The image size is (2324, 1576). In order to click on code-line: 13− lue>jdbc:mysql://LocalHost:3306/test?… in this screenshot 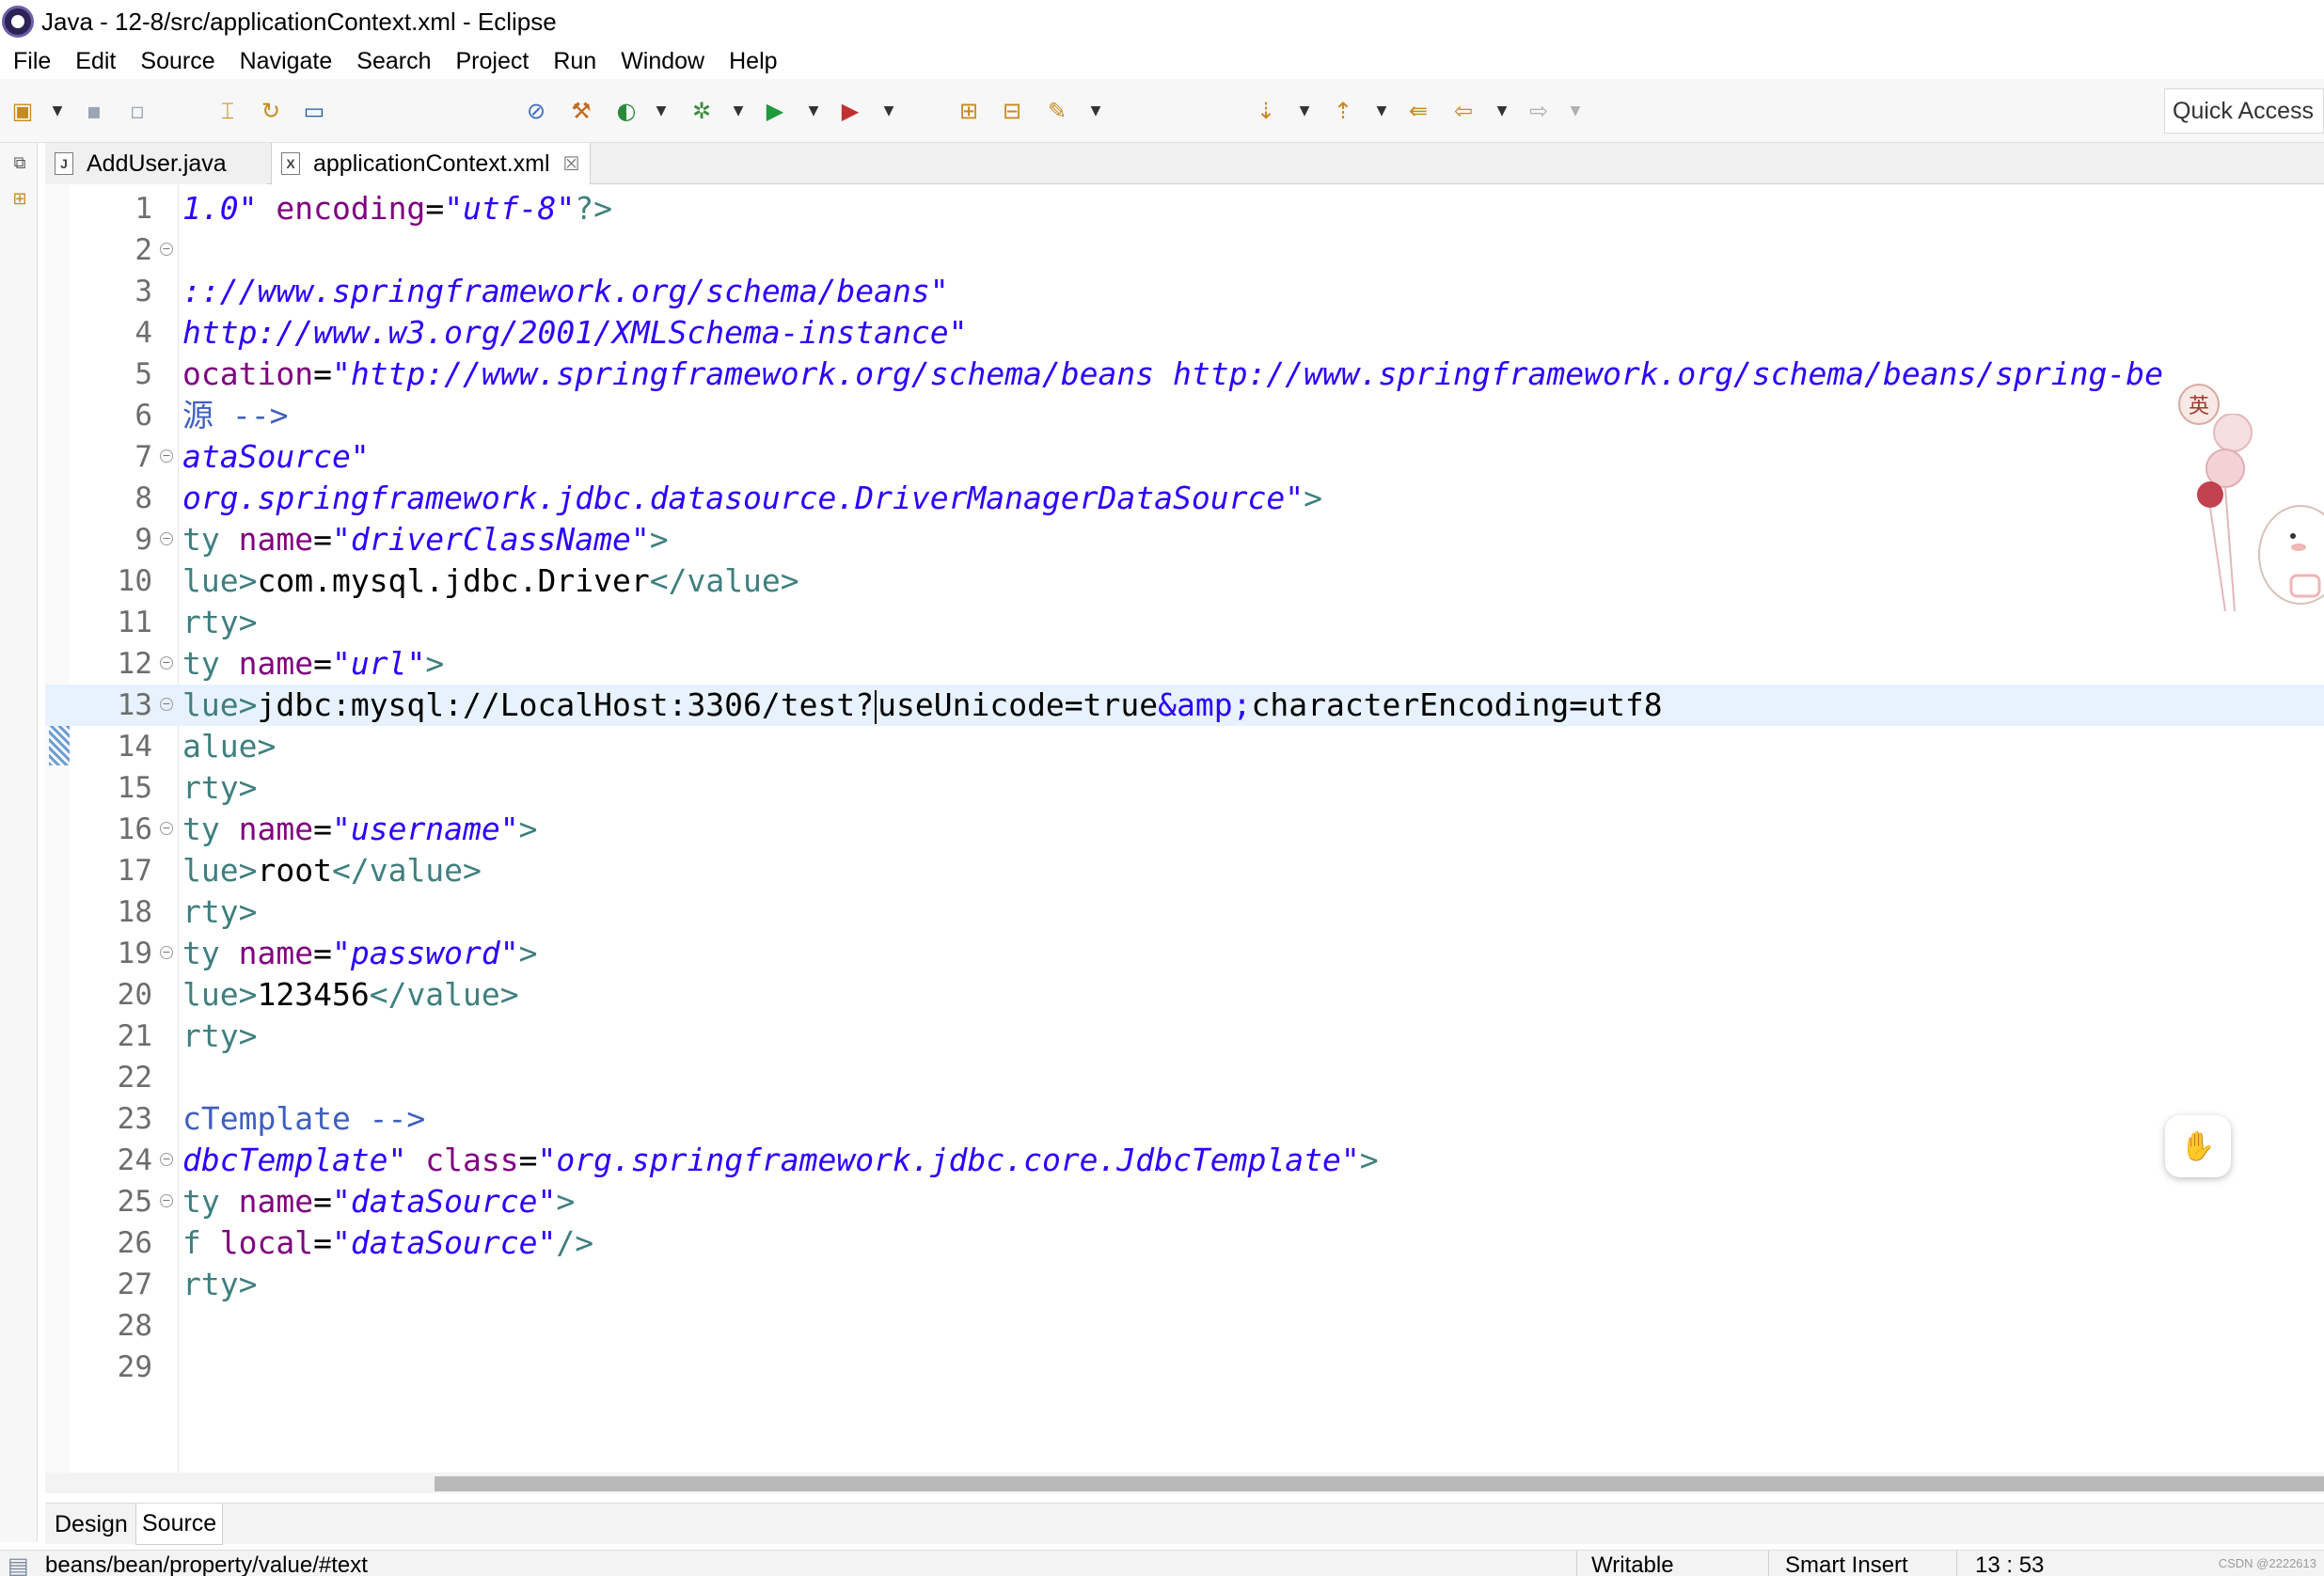, I will do `click(1184, 705)`.